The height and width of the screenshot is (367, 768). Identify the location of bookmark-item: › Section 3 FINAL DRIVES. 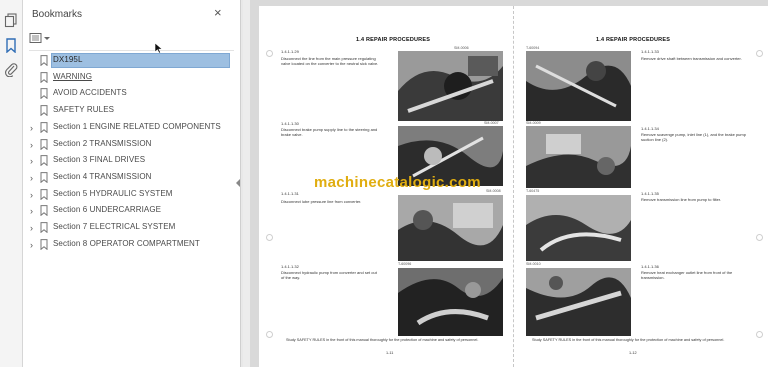
(128, 161).